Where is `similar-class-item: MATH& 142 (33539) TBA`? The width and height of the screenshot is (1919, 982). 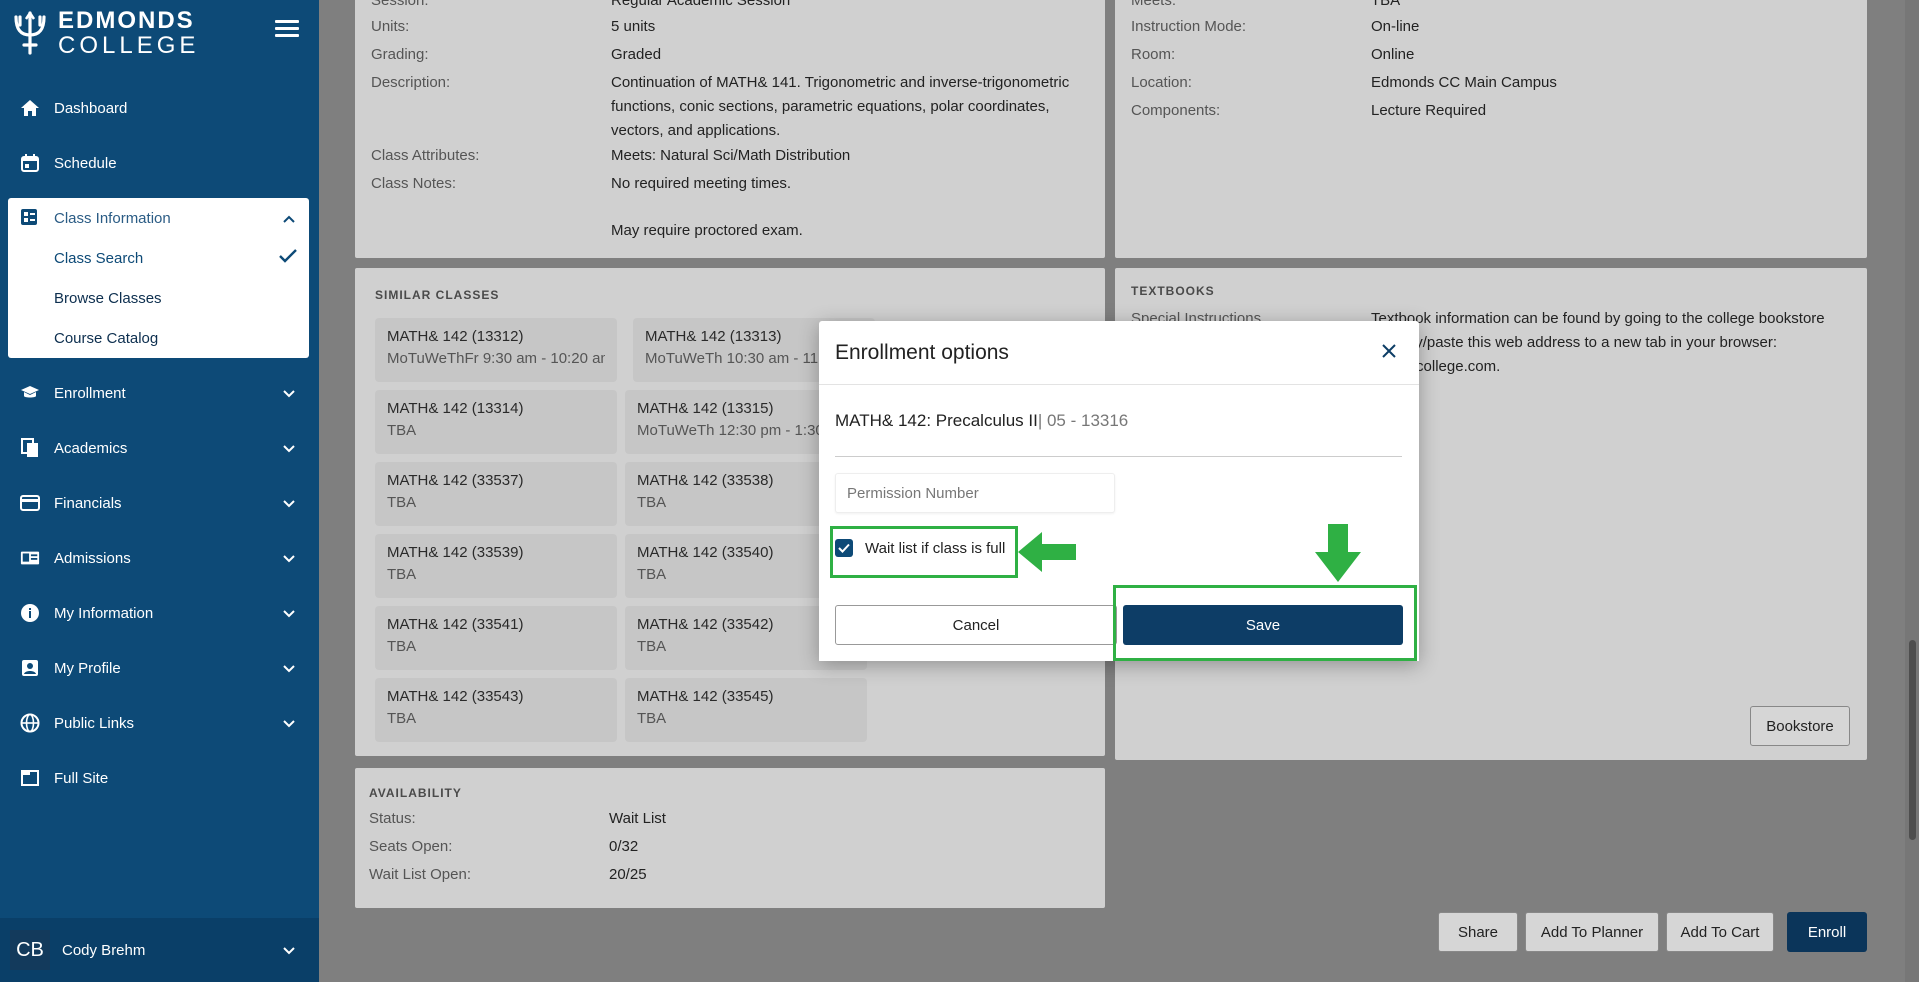 similar-class-item: MATH& 142 (33539) TBA is located at coordinates (496, 566).